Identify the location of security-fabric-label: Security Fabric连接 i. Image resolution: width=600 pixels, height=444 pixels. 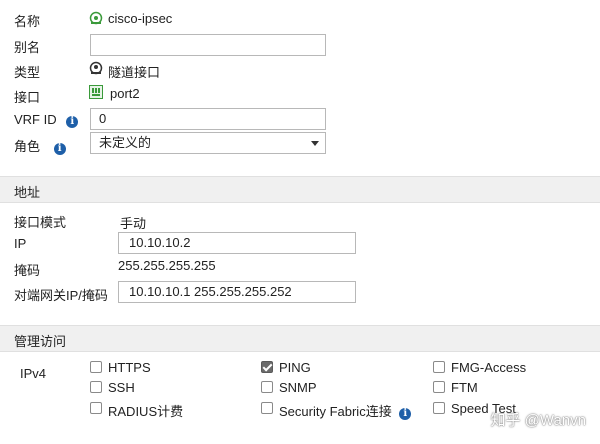
(345, 410).